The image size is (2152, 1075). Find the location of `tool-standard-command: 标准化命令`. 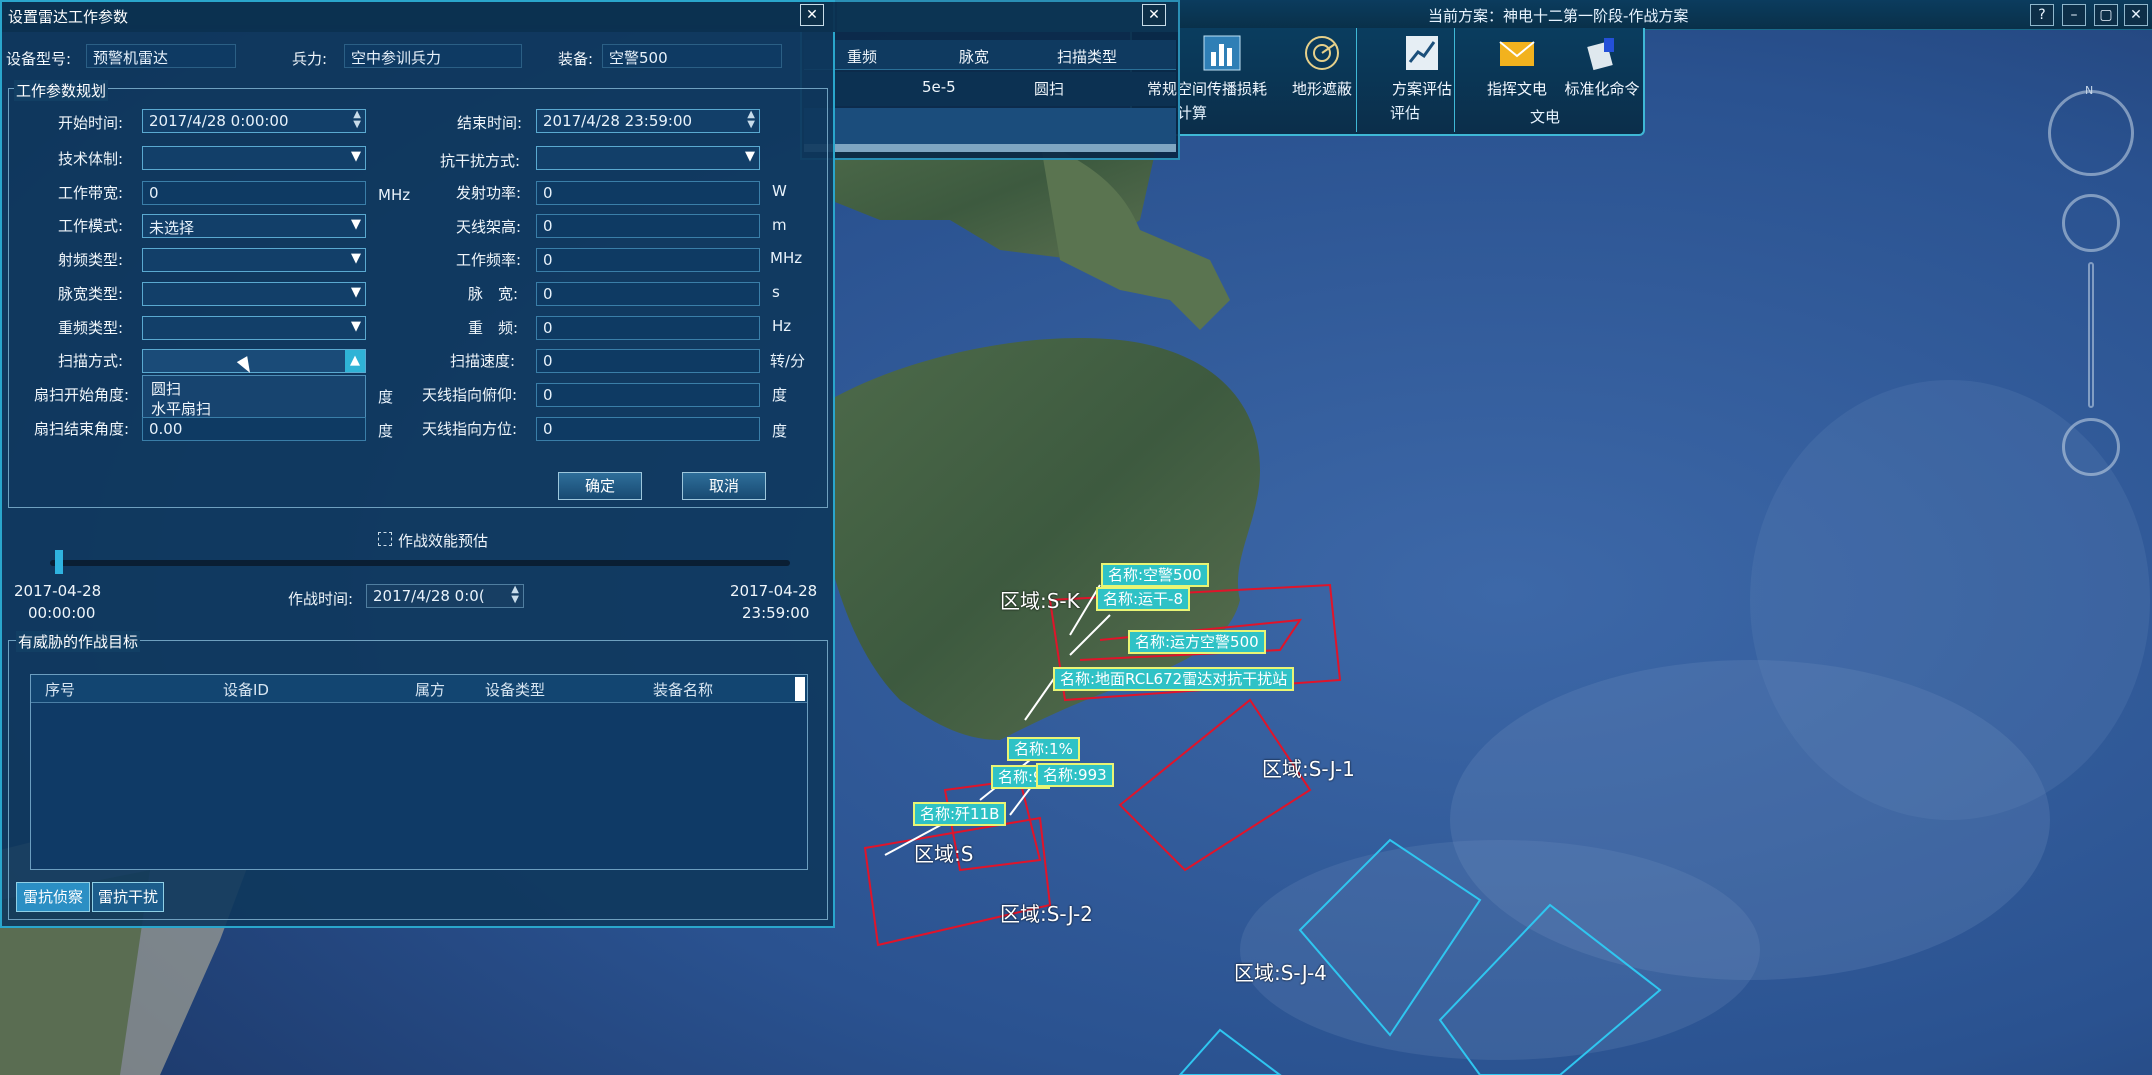

tool-standard-command: 标准化命令 is located at coordinates (1602, 66).